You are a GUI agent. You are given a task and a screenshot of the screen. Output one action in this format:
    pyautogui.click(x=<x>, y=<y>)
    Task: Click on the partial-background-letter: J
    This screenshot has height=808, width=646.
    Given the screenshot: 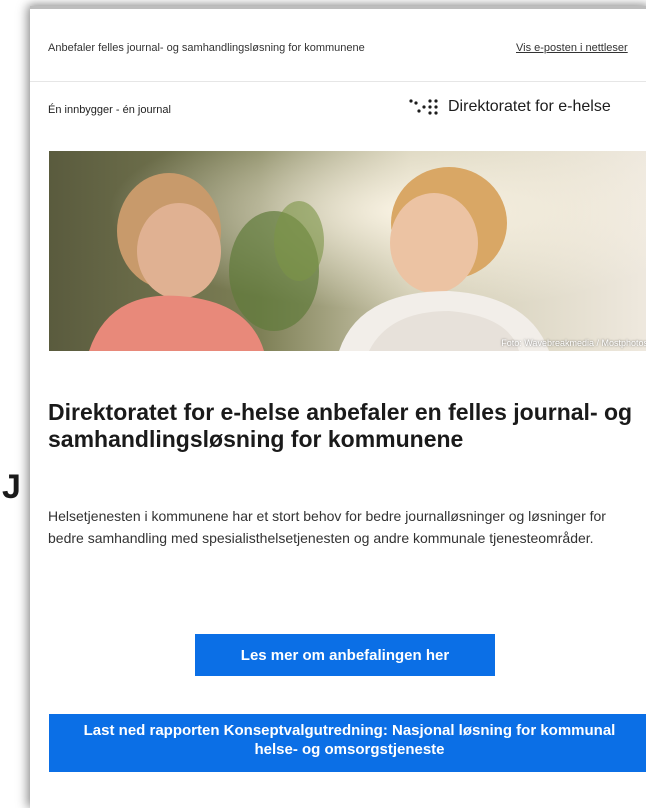 What is the action you would take?
    pyautogui.click(x=11, y=487)
    